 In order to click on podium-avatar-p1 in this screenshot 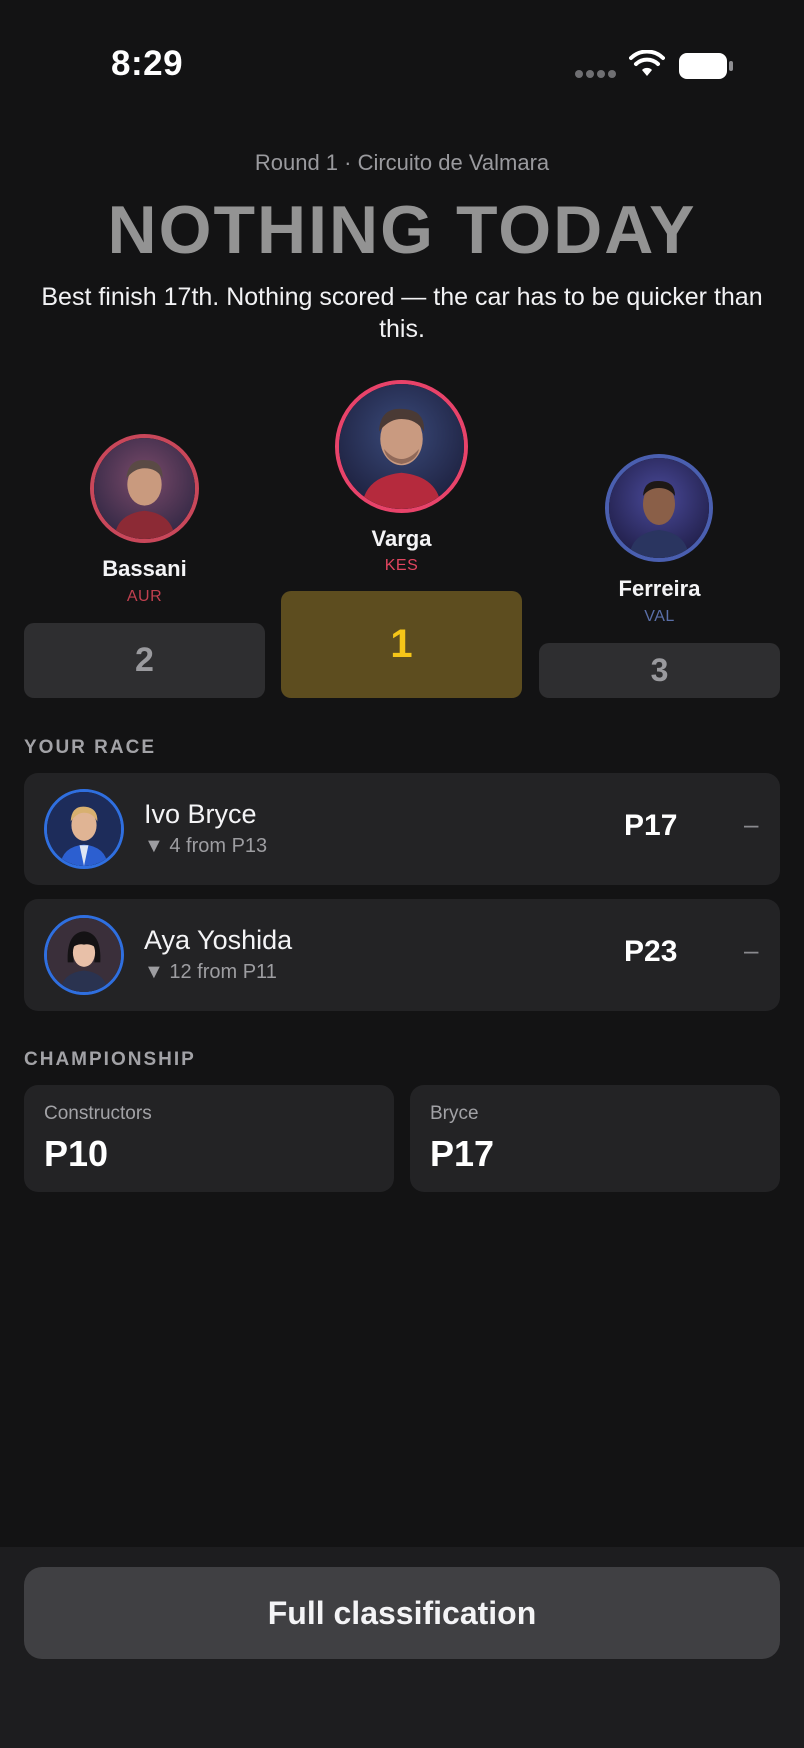, I will do `click(401, 446)`.